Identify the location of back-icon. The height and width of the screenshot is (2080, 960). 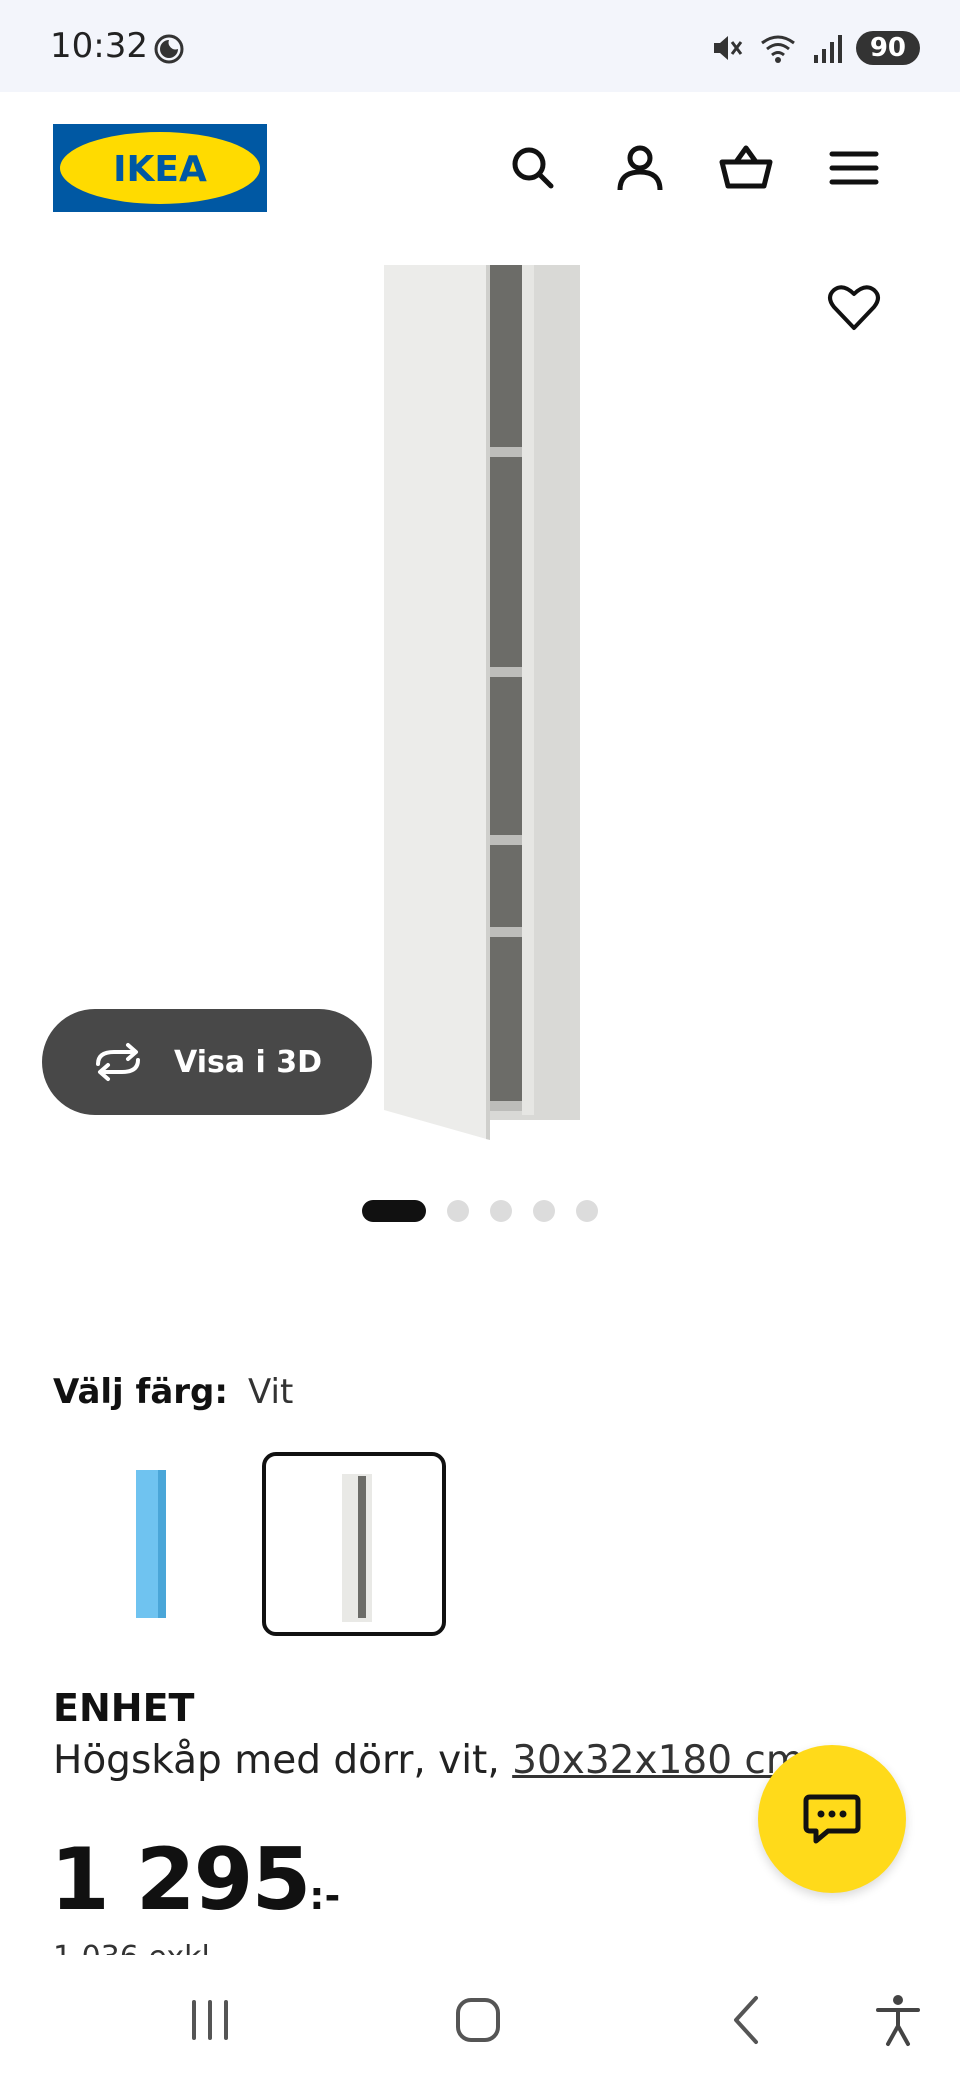
(748, 2020).